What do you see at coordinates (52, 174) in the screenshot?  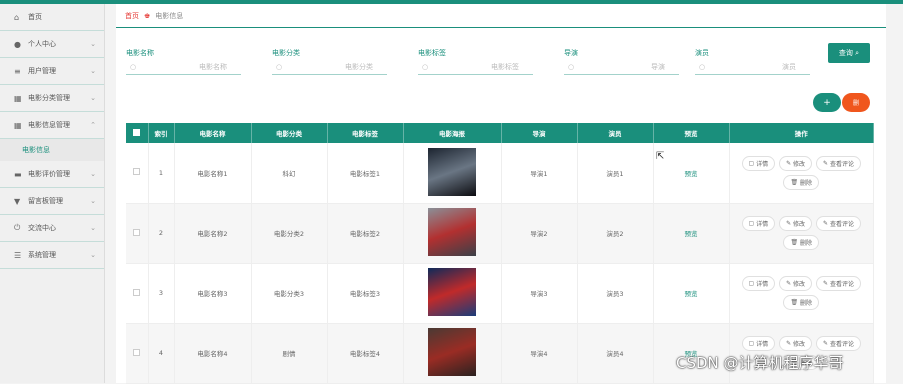 I see `sidebar-item-reviews: ▬ 电影评价管理 ⌄` at bounding box center [52, 174].